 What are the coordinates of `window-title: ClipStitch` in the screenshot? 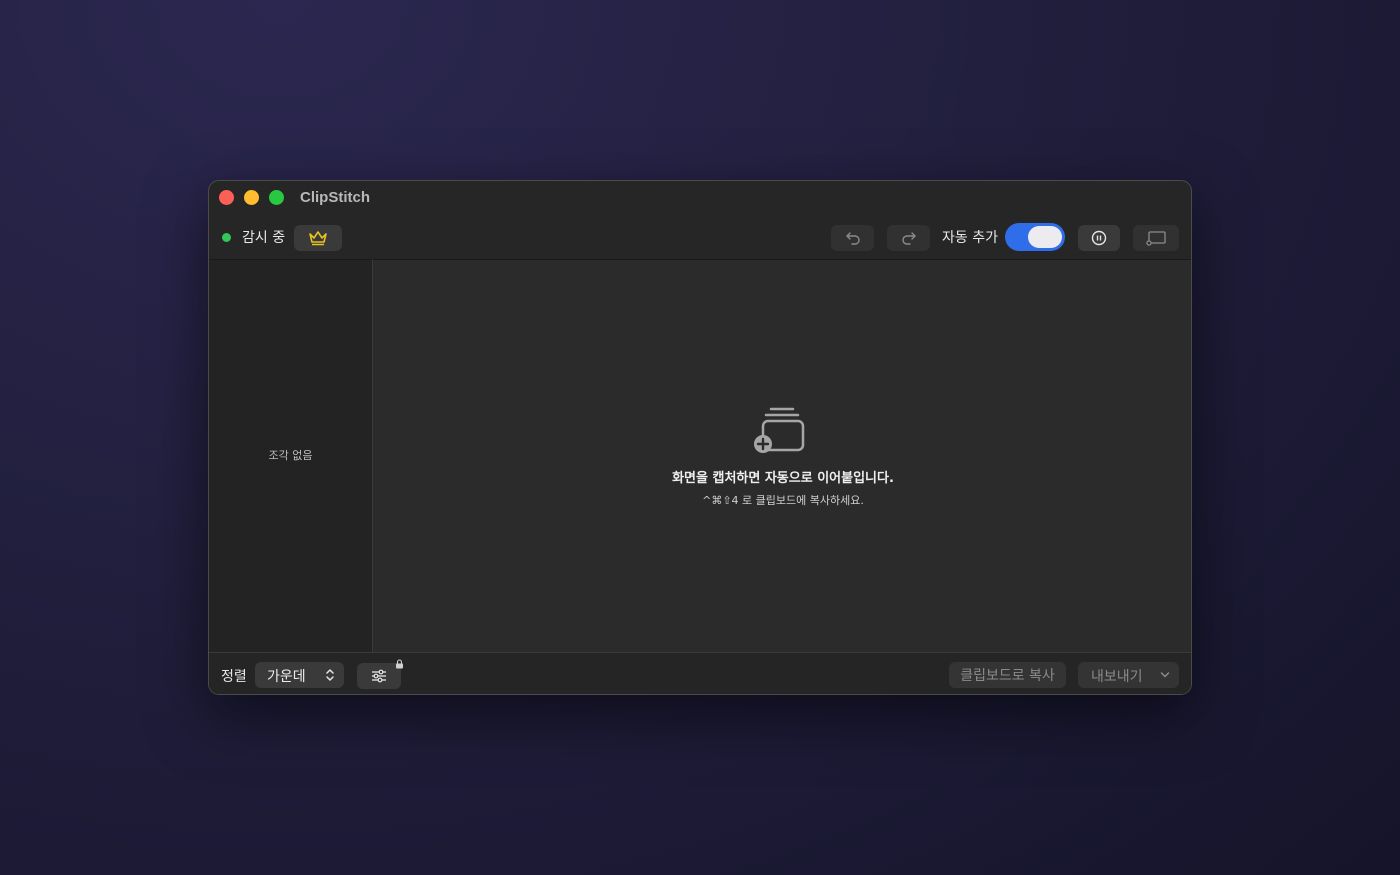 It's located at (335, 197).